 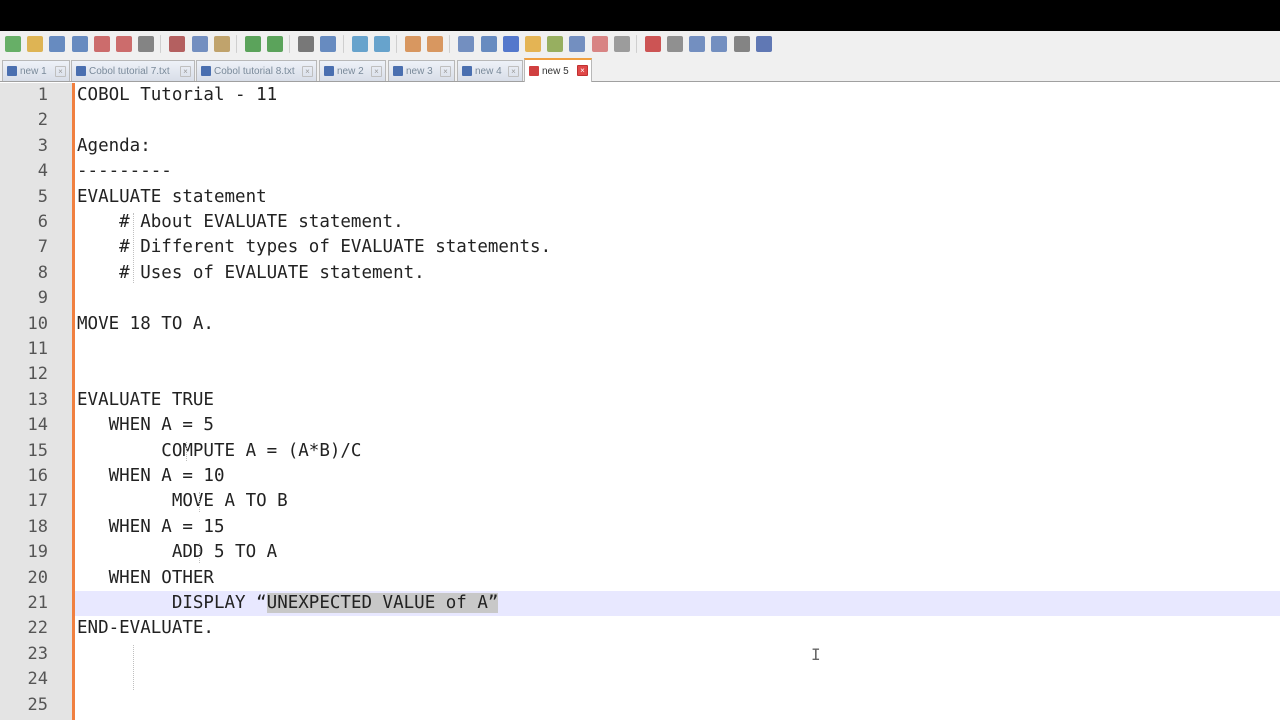 I want to click on stop-macro-icon, so click(x=675, y=44).